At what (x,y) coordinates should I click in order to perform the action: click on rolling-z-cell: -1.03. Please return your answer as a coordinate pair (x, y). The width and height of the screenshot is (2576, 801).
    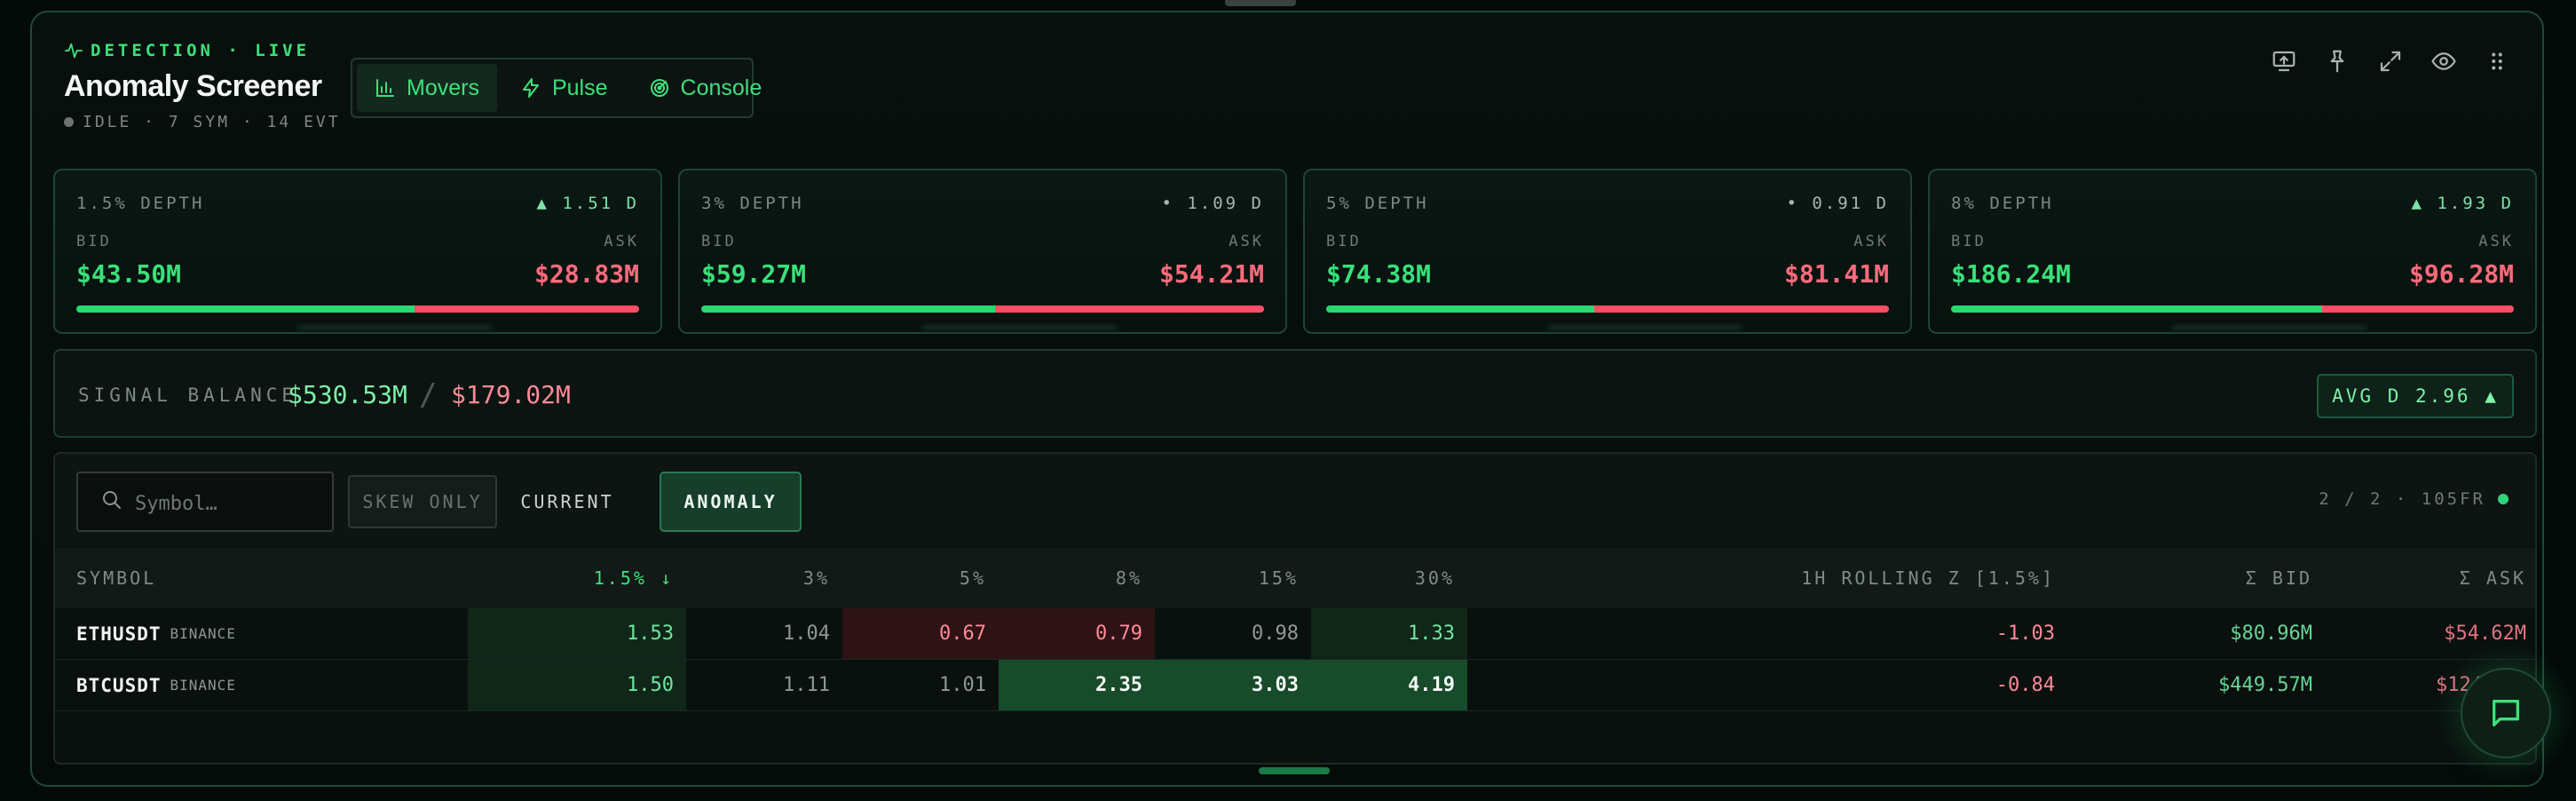
    Looking at the image, I should click on (2025, 634).